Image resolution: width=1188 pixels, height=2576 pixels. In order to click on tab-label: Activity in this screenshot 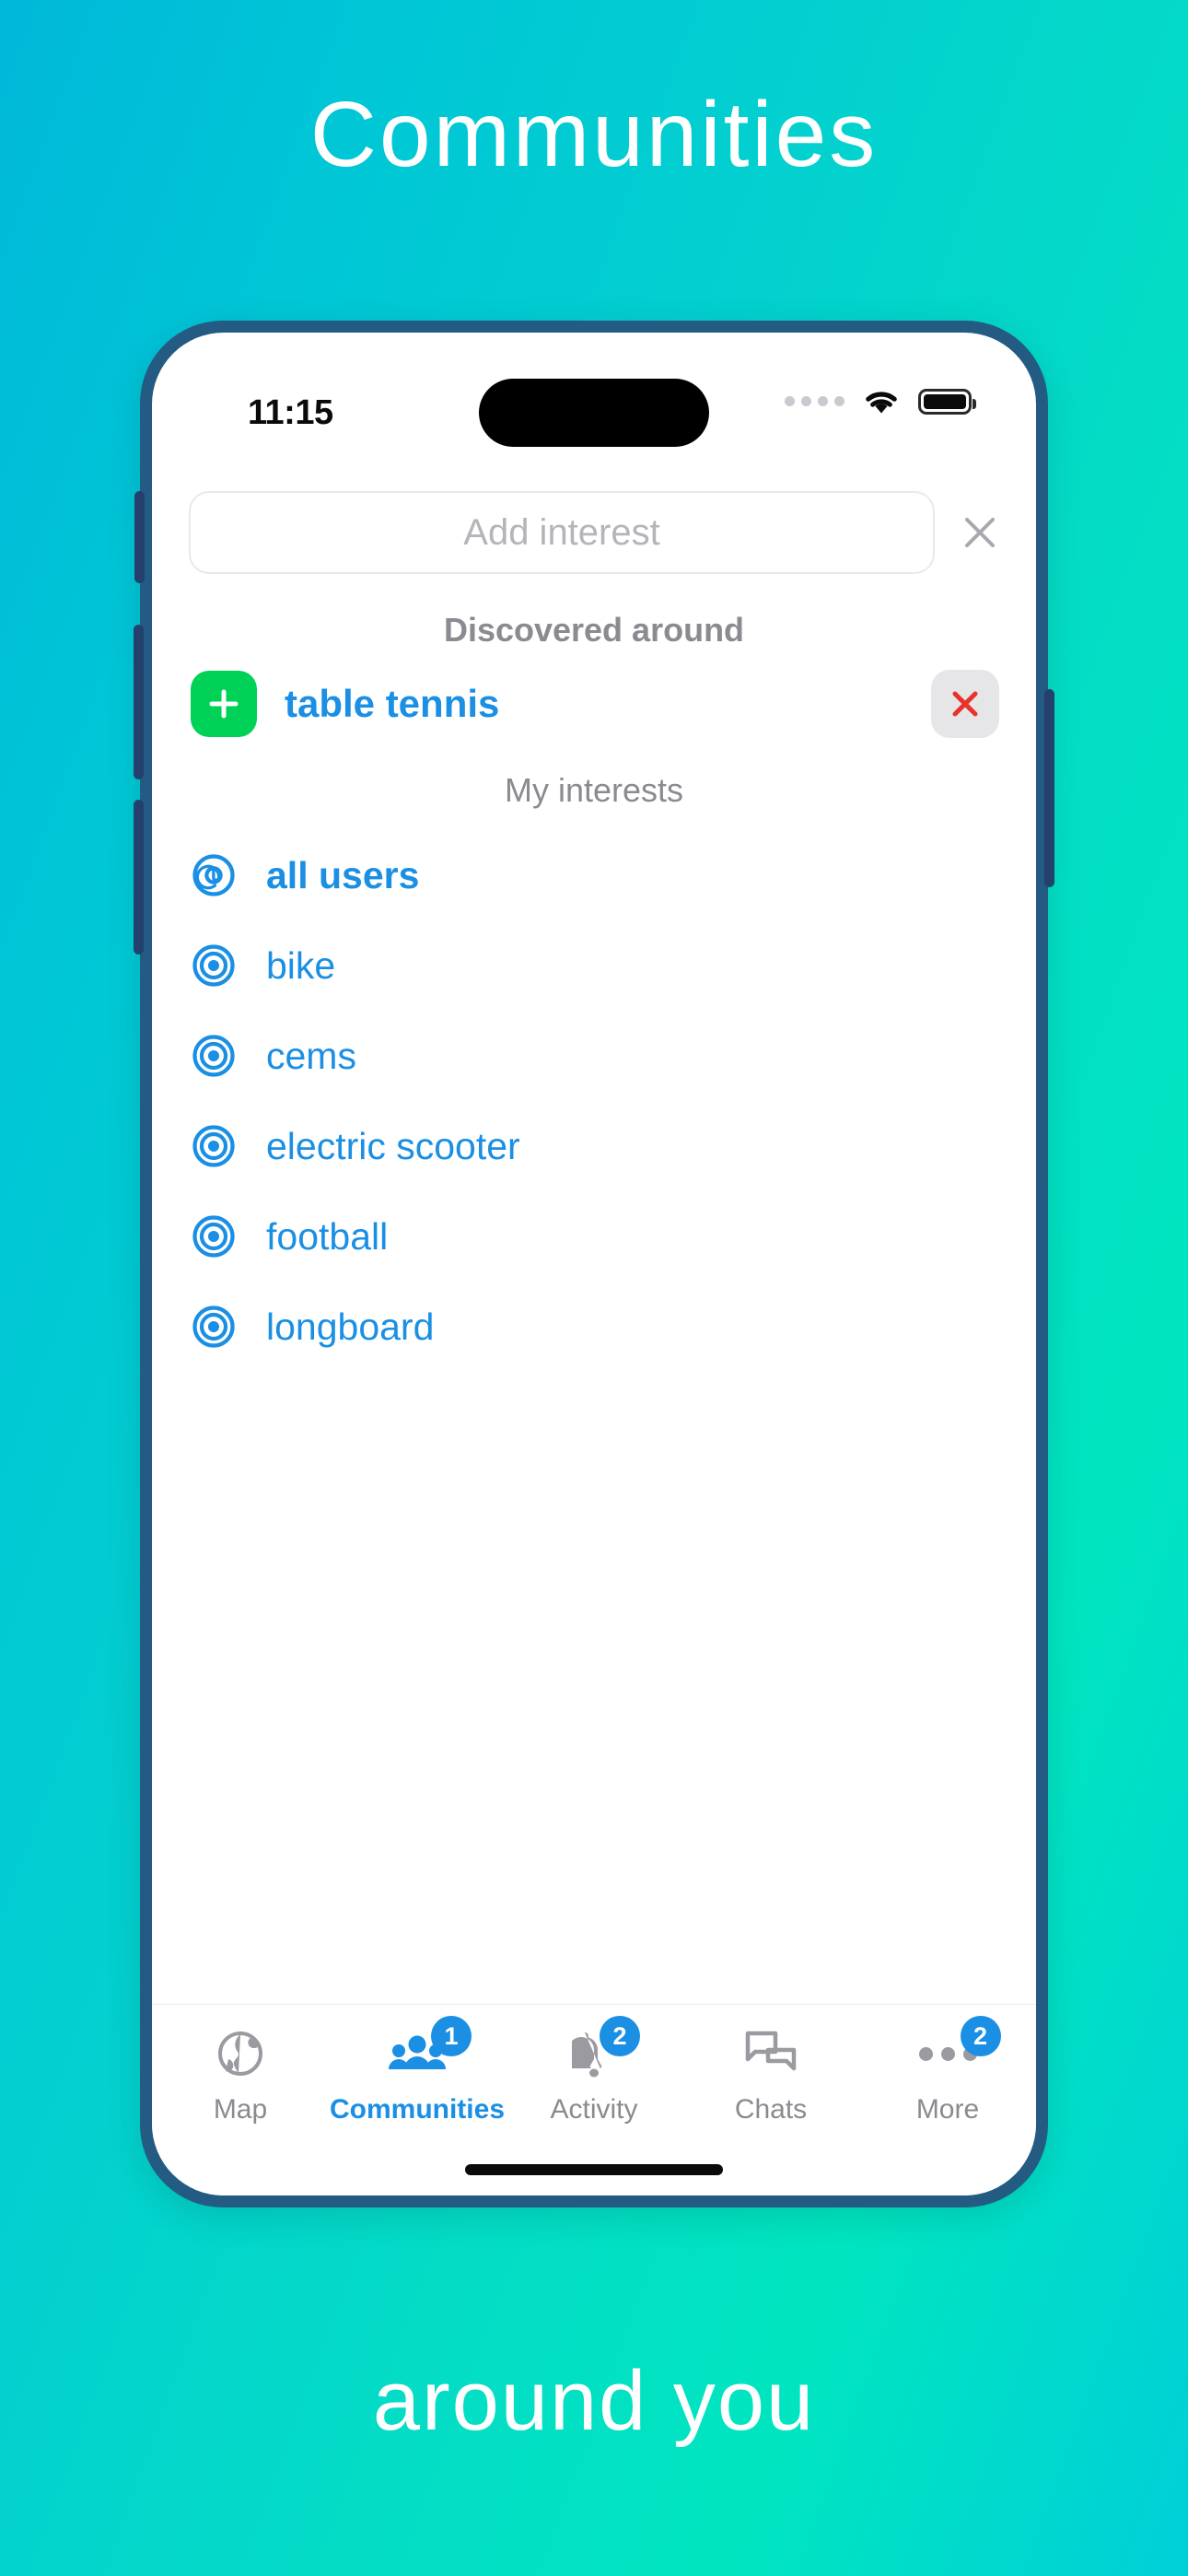, I will do `click(594, 2109)`.